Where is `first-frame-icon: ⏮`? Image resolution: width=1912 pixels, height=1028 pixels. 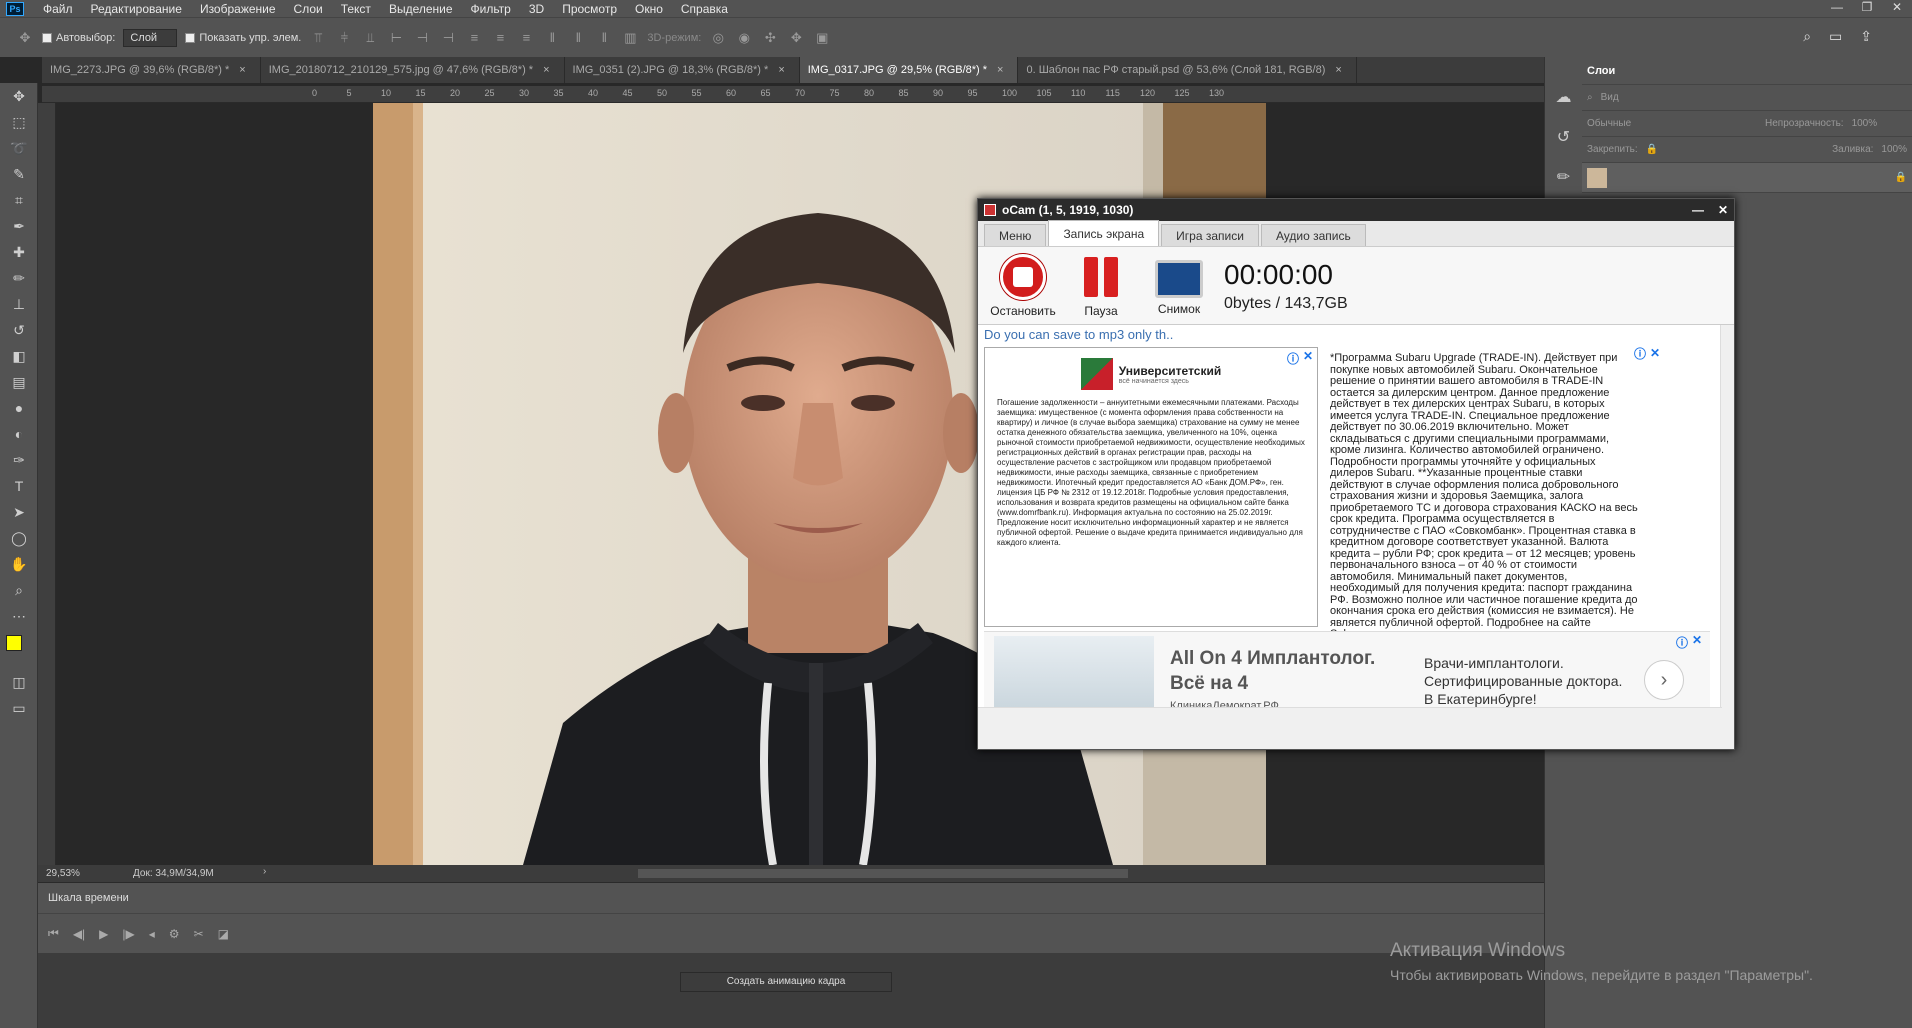 first-frame-icon: ⏮ is located at coordinates (53, 933).